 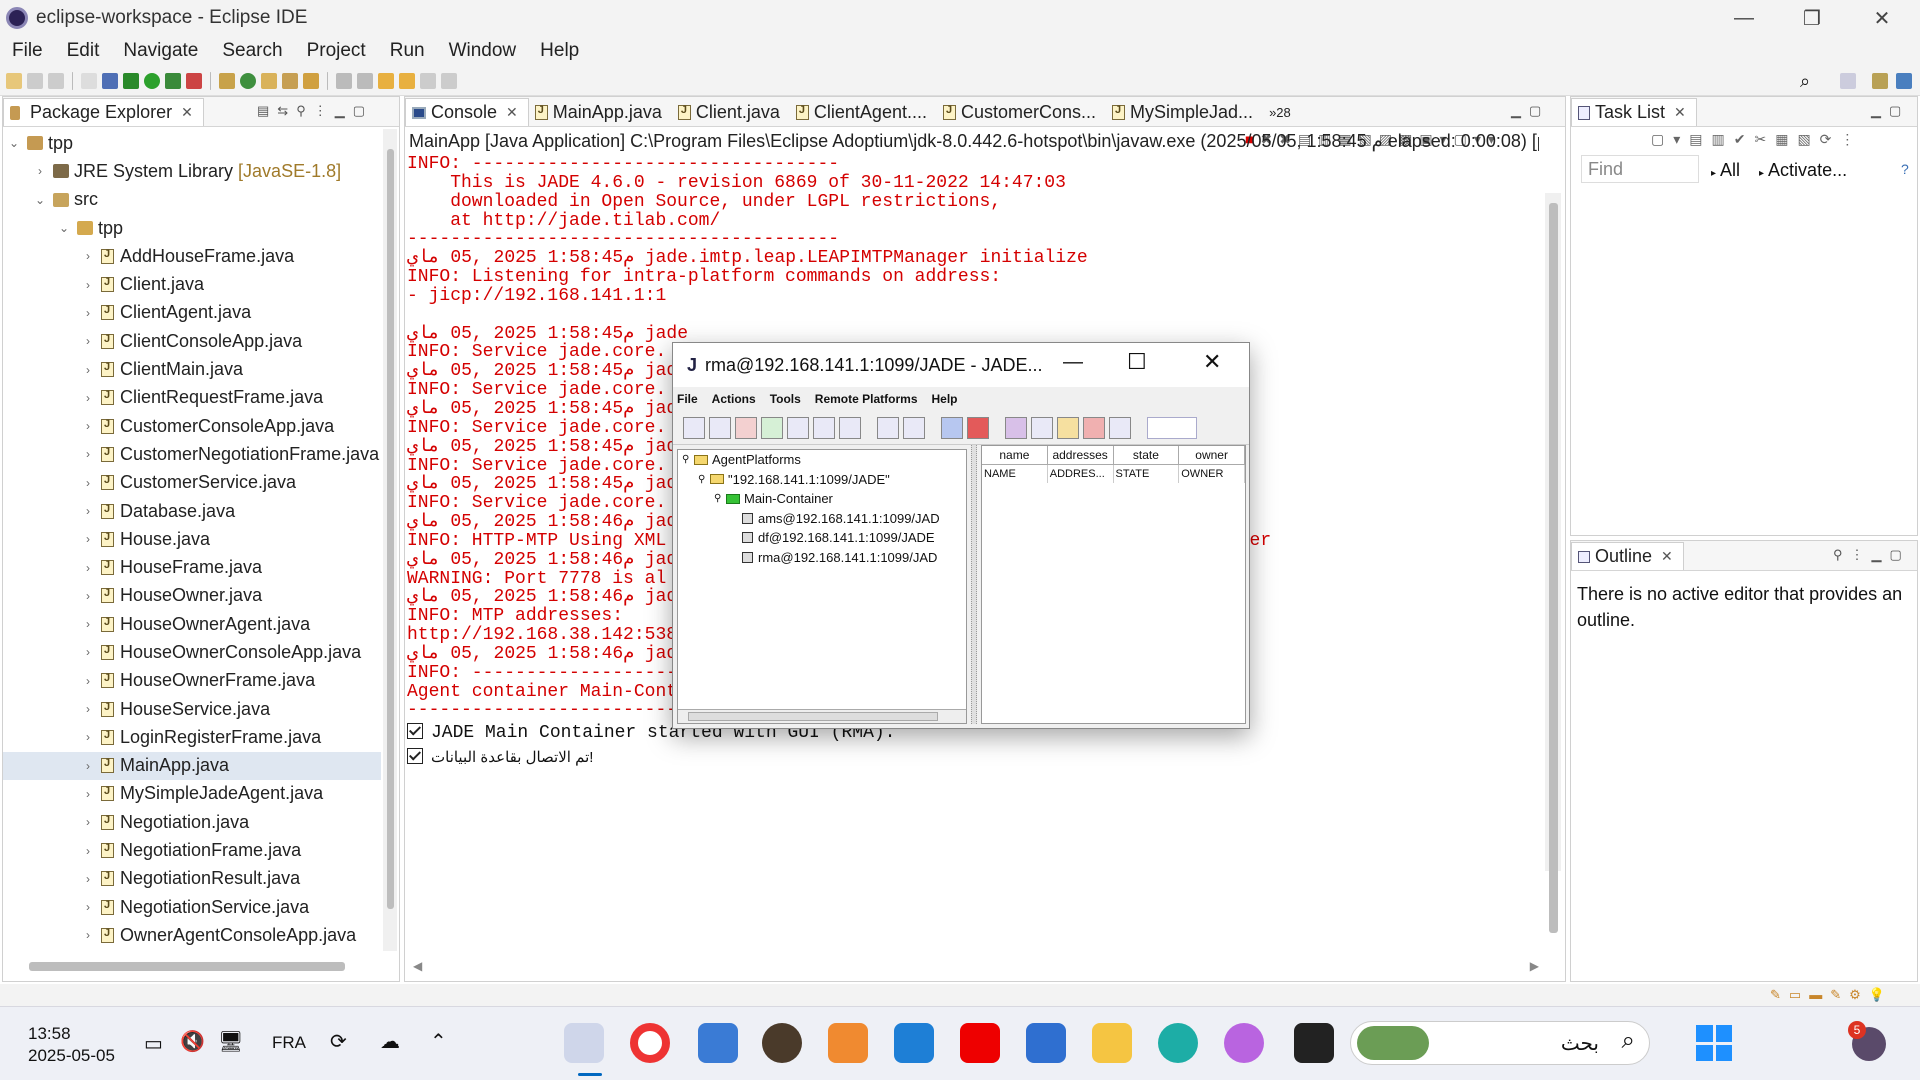 What do you see at coordinates (559, 51) in the screenshot?
I see `menu-help: Help` at bounding box center [559, 51].